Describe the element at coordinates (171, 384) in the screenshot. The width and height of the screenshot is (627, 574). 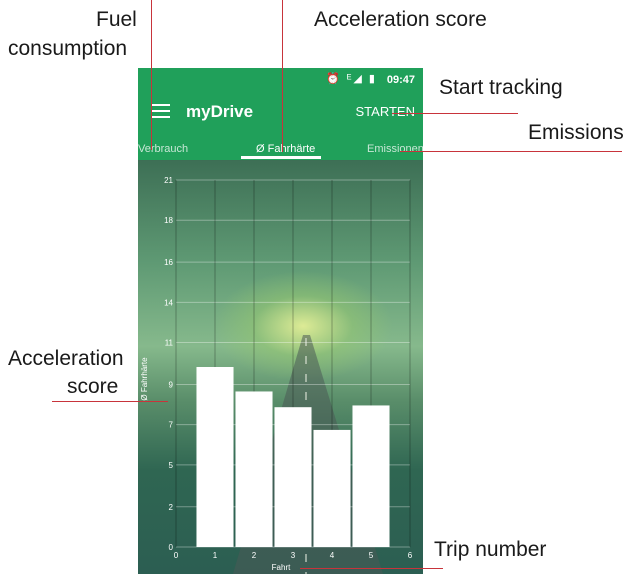
I see `y-tick-label: 9` at that location.